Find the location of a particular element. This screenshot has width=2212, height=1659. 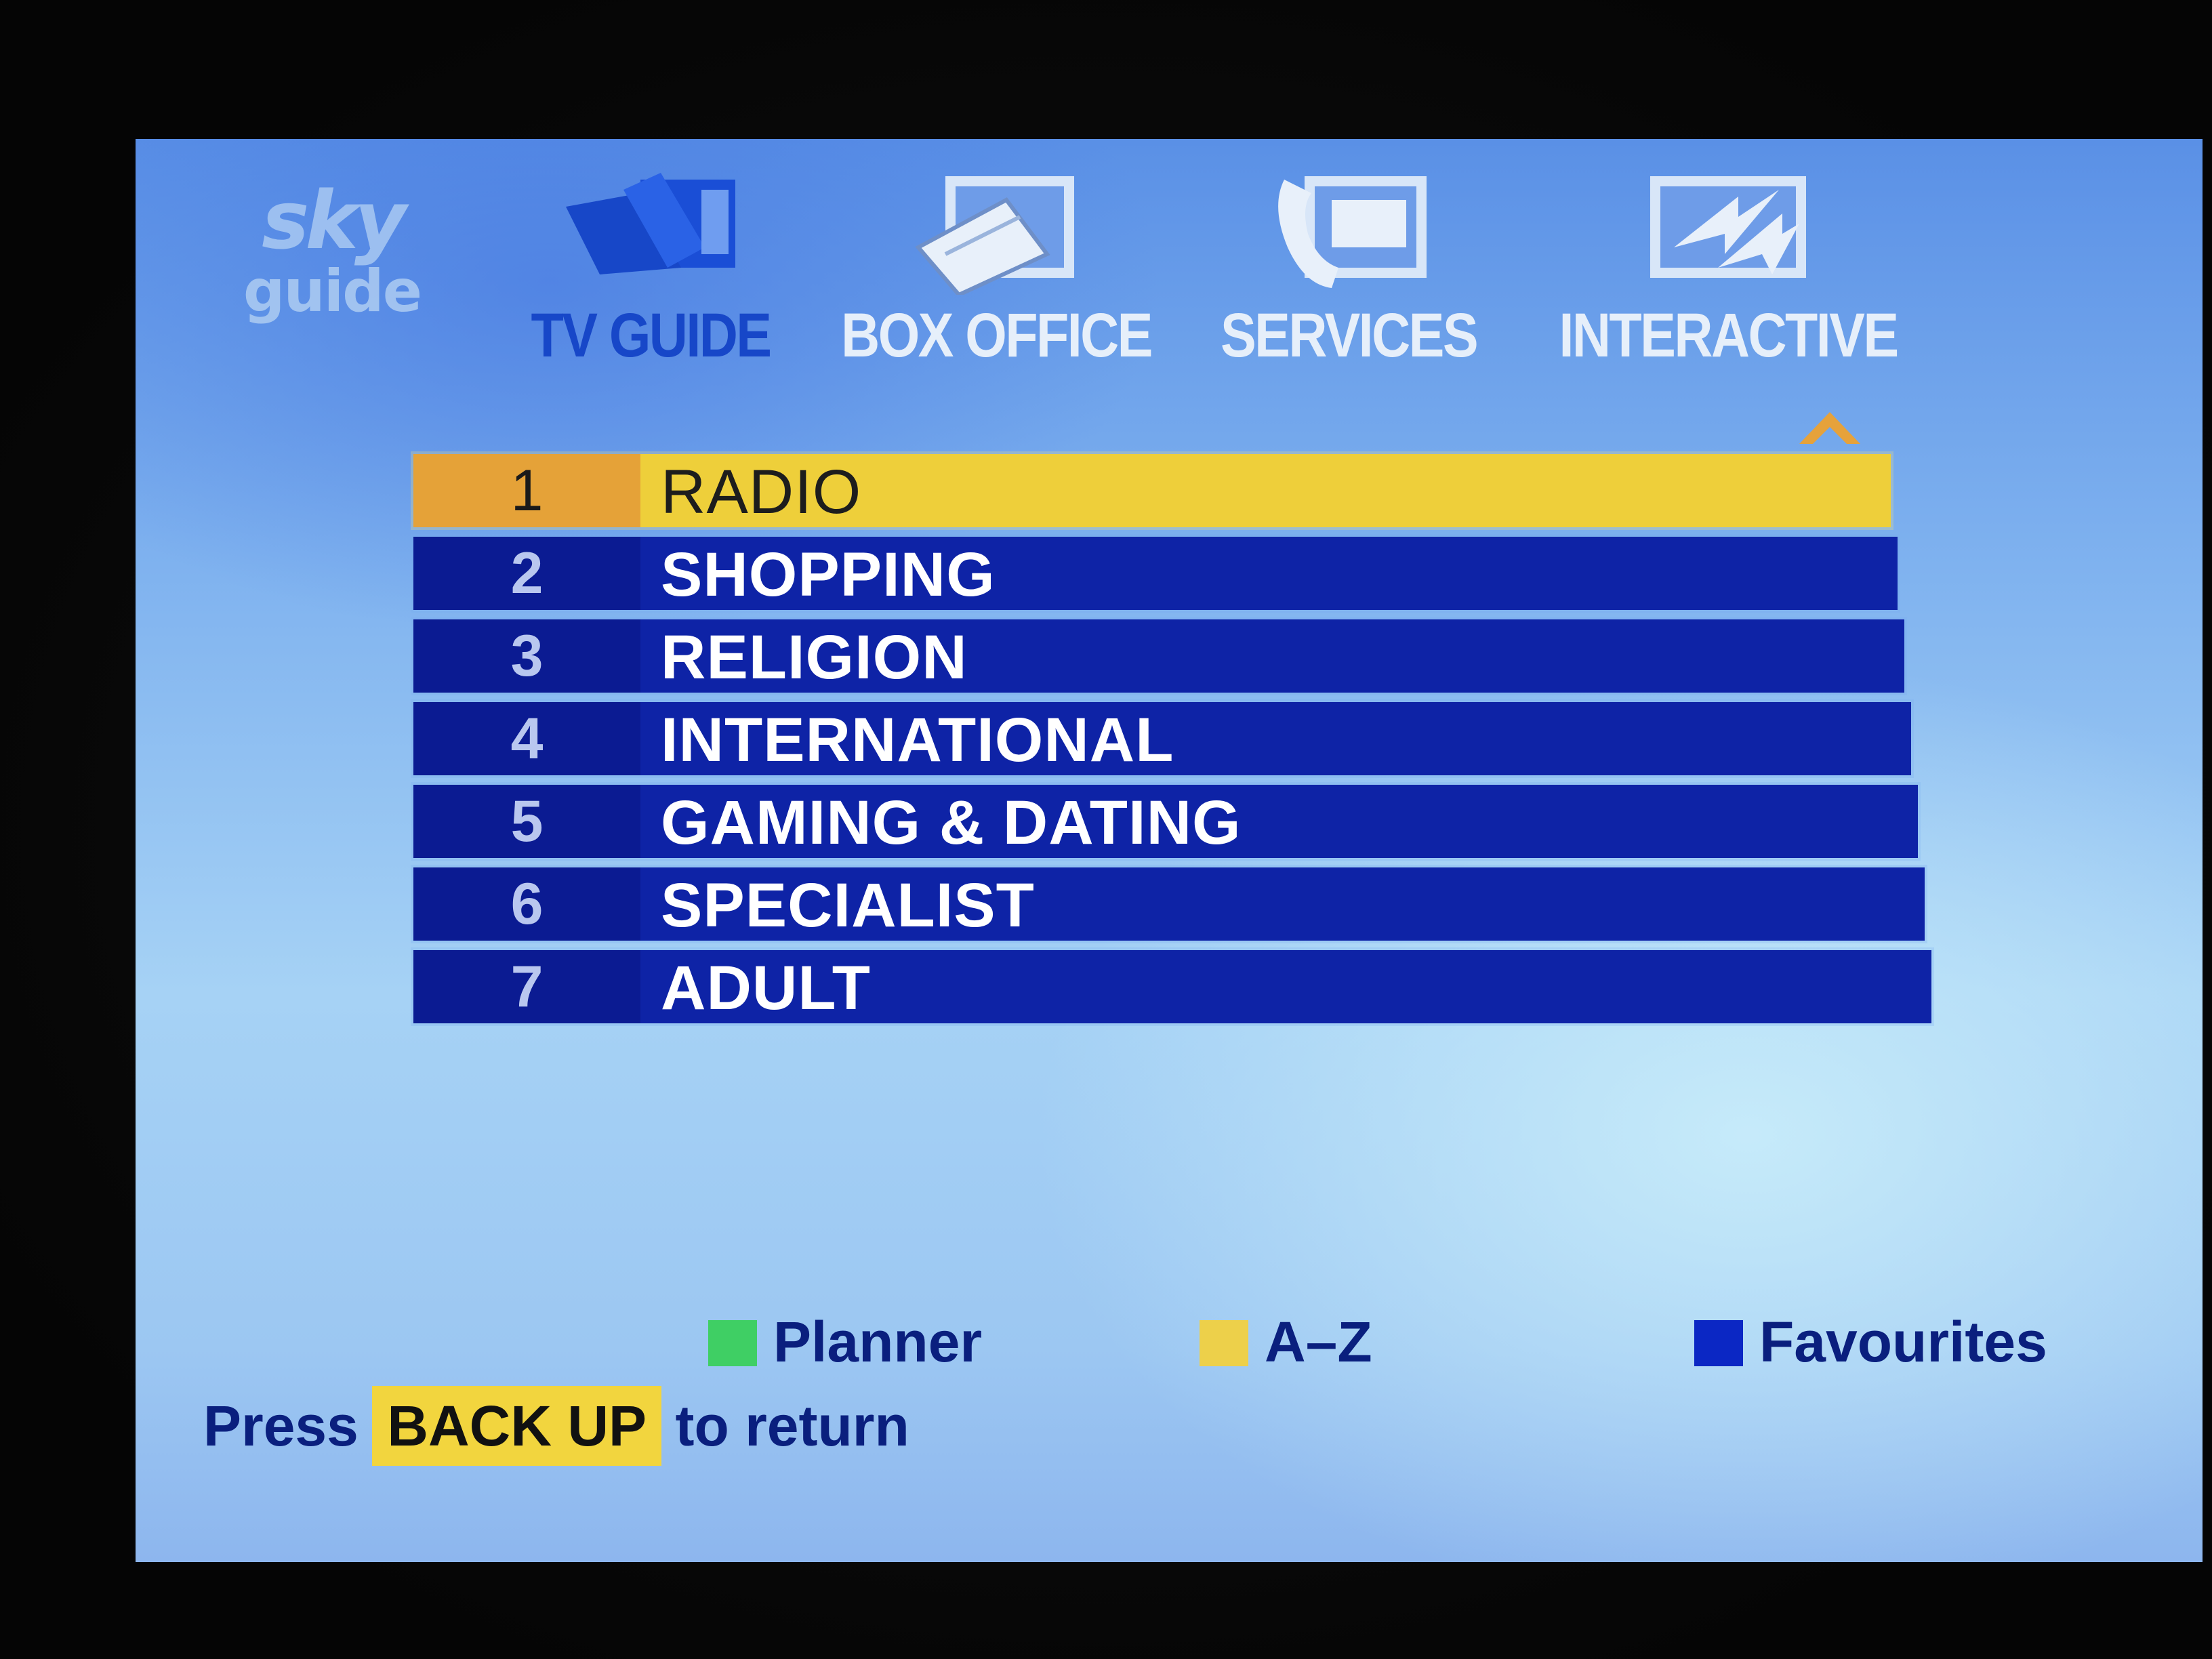

legend-favourites: Favourites is located at coordinates (1914, 1342).